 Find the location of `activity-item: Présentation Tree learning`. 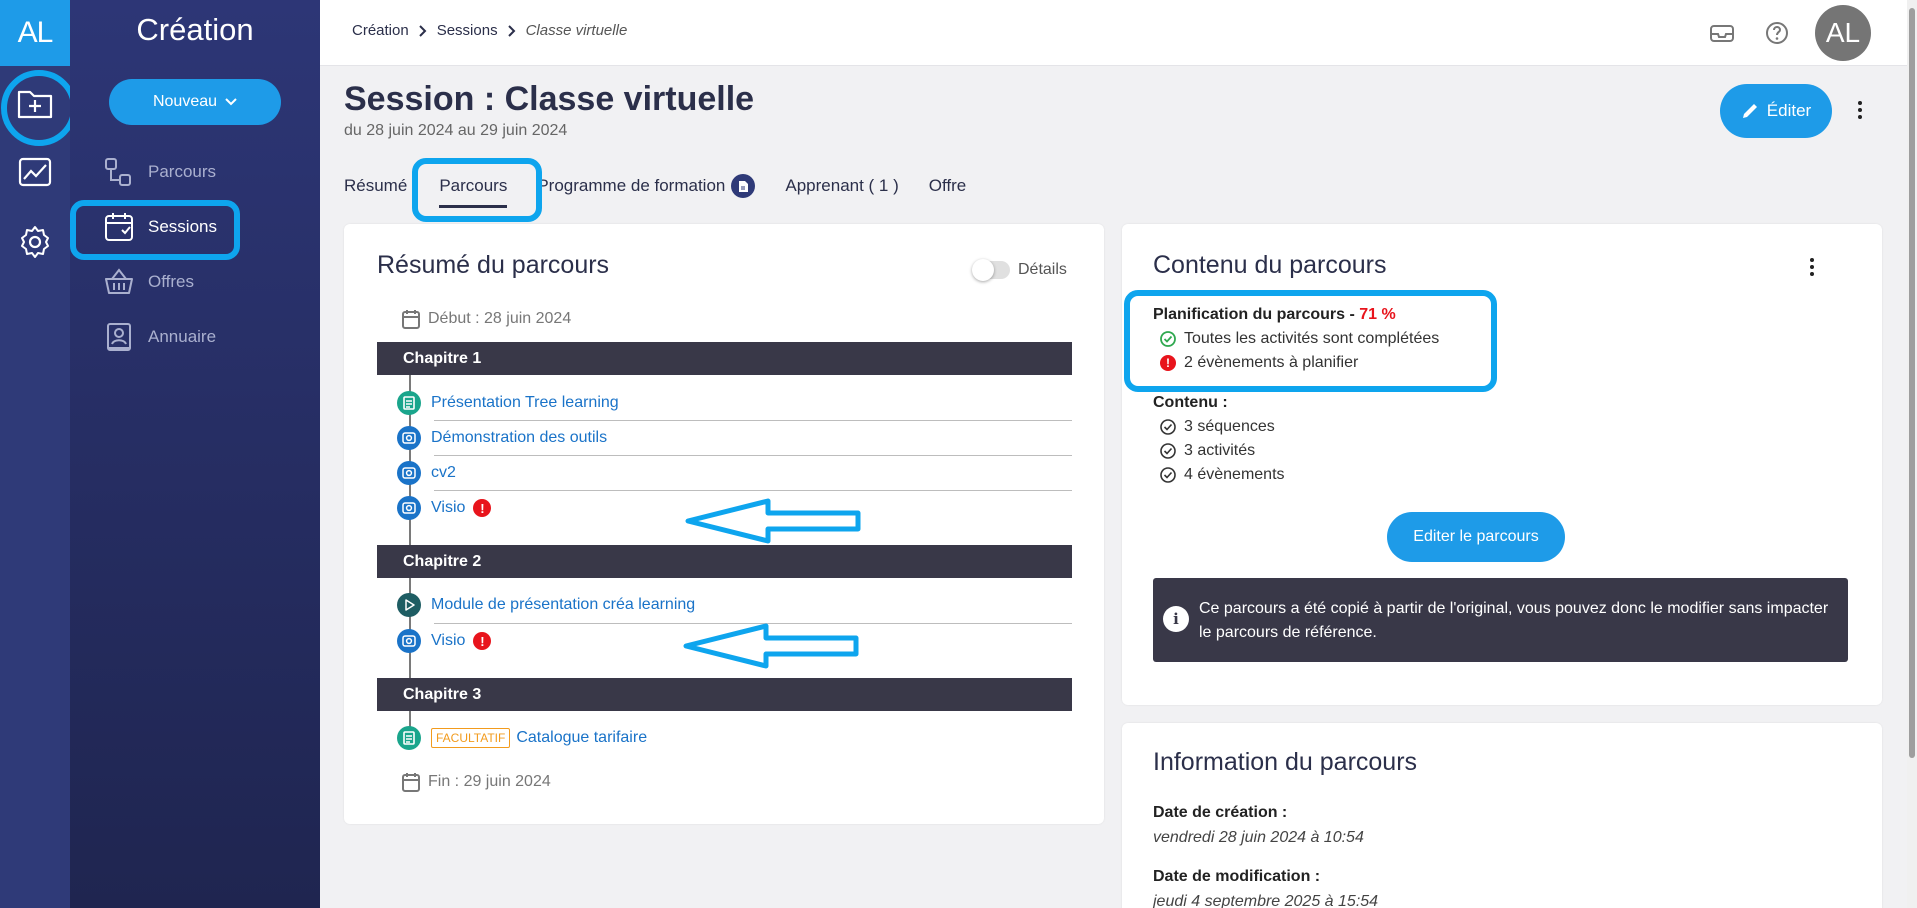

activity-item: Présentation Tree learning is located at coordinates (508, 403).